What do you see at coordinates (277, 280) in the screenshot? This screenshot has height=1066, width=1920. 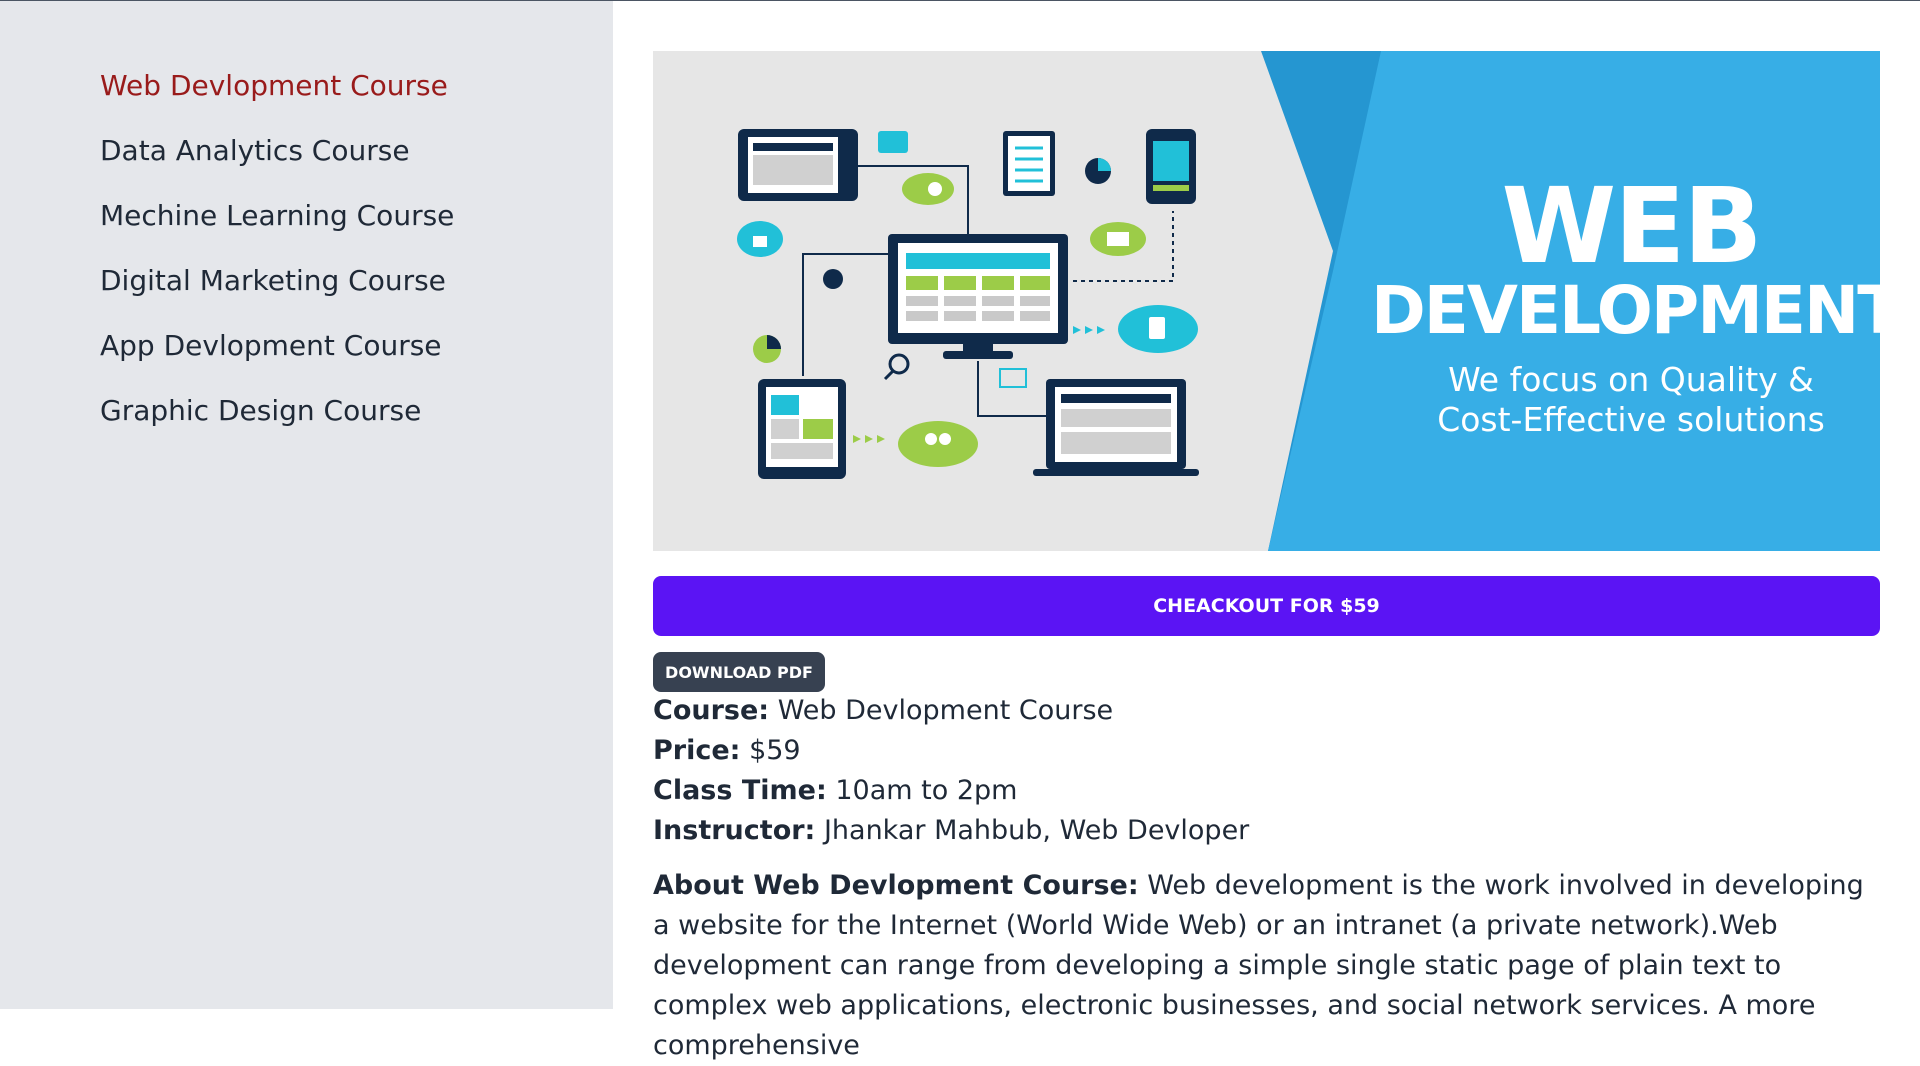 I see `sidebar-item-digital-marketing: Digital Marketing Course` at bounding box center [277, 280].